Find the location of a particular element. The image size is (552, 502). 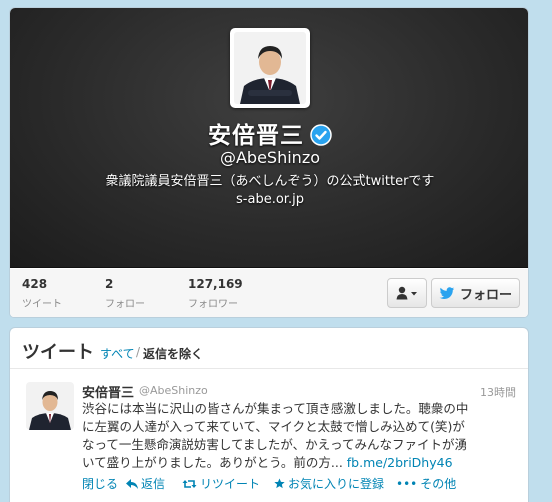

profile-avatar is located at coordinates (270, 68).